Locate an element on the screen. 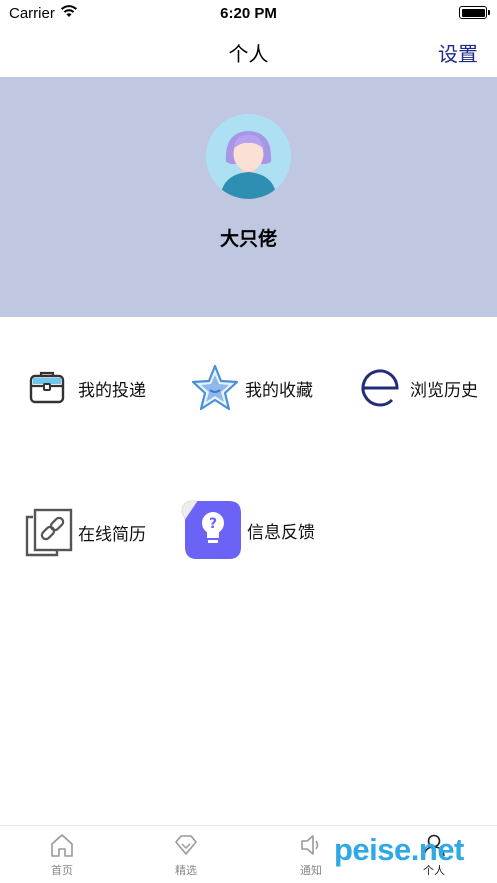  star-icon is located at coordinates (215, 388).